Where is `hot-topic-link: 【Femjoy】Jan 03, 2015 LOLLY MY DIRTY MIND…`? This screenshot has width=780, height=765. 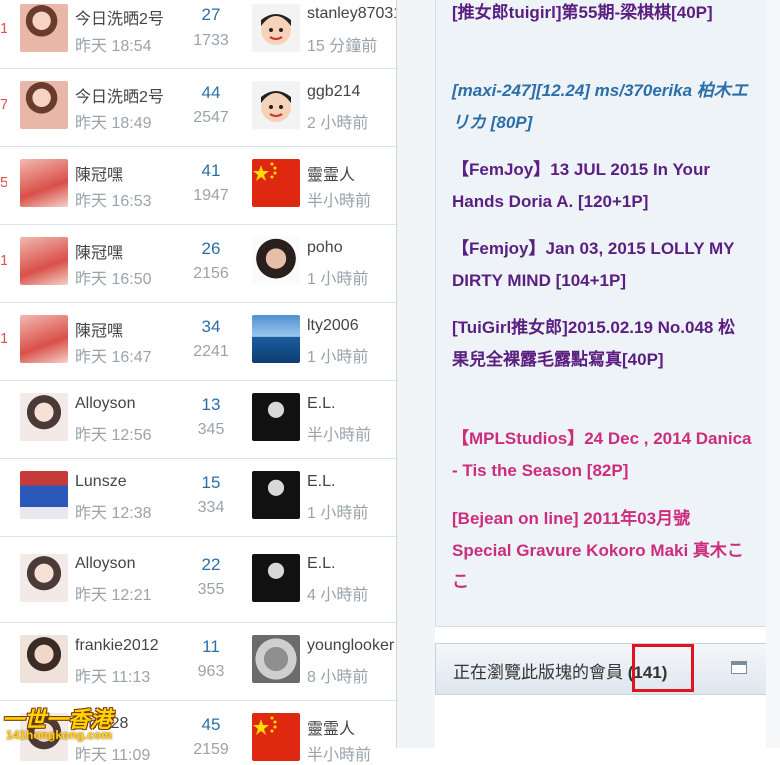 hot-topic-link: 【Femjoy】Jan 03, 2015 LOLLY MY DIRTY MIND… is located at coordinates (602, 264).